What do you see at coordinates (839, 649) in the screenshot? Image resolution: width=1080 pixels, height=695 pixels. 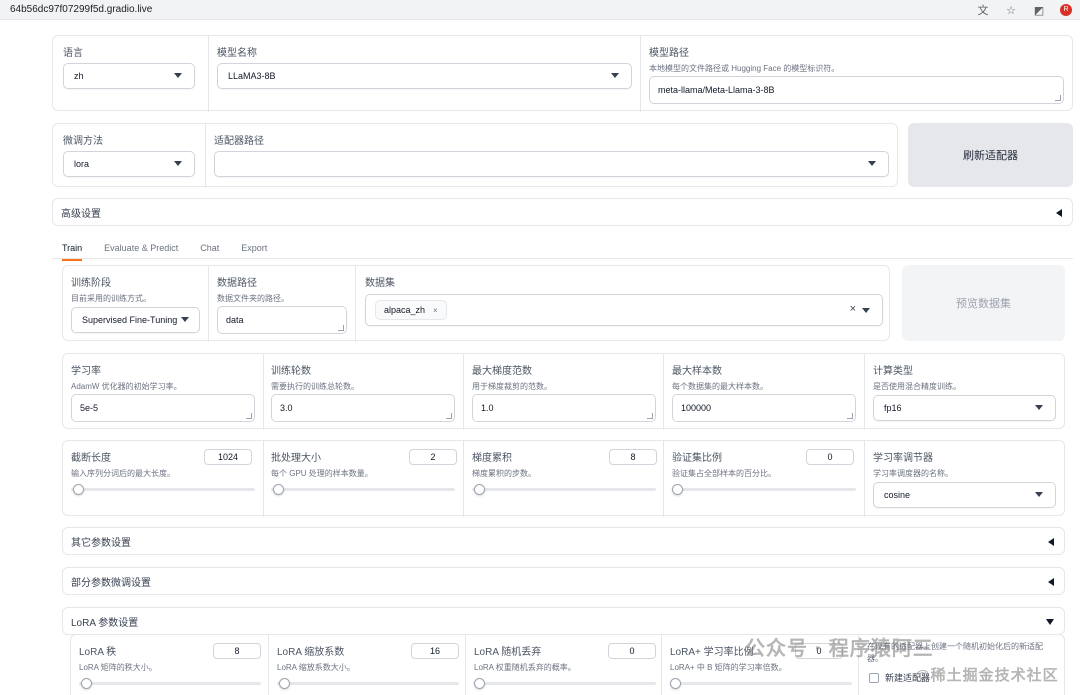 I see `watermark-line1: 公众号 · 程序猿阿三` at bounding box center [839, 649].